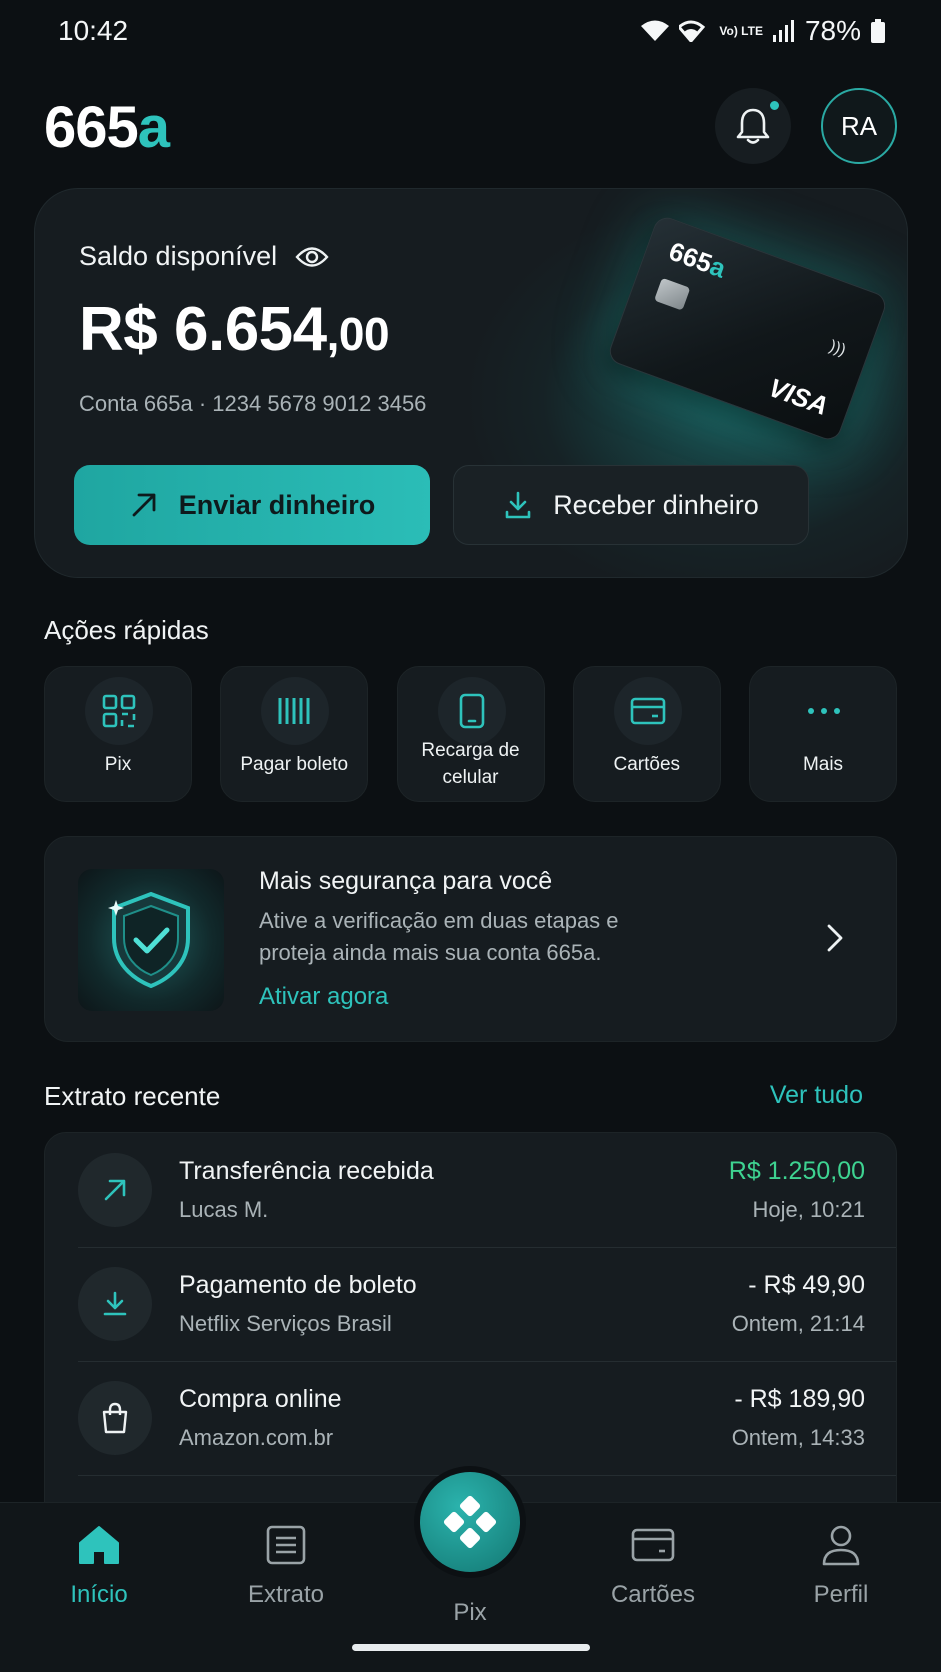  I want to click on transaction-amount: - R$ 49,90, so click(806, 1285).